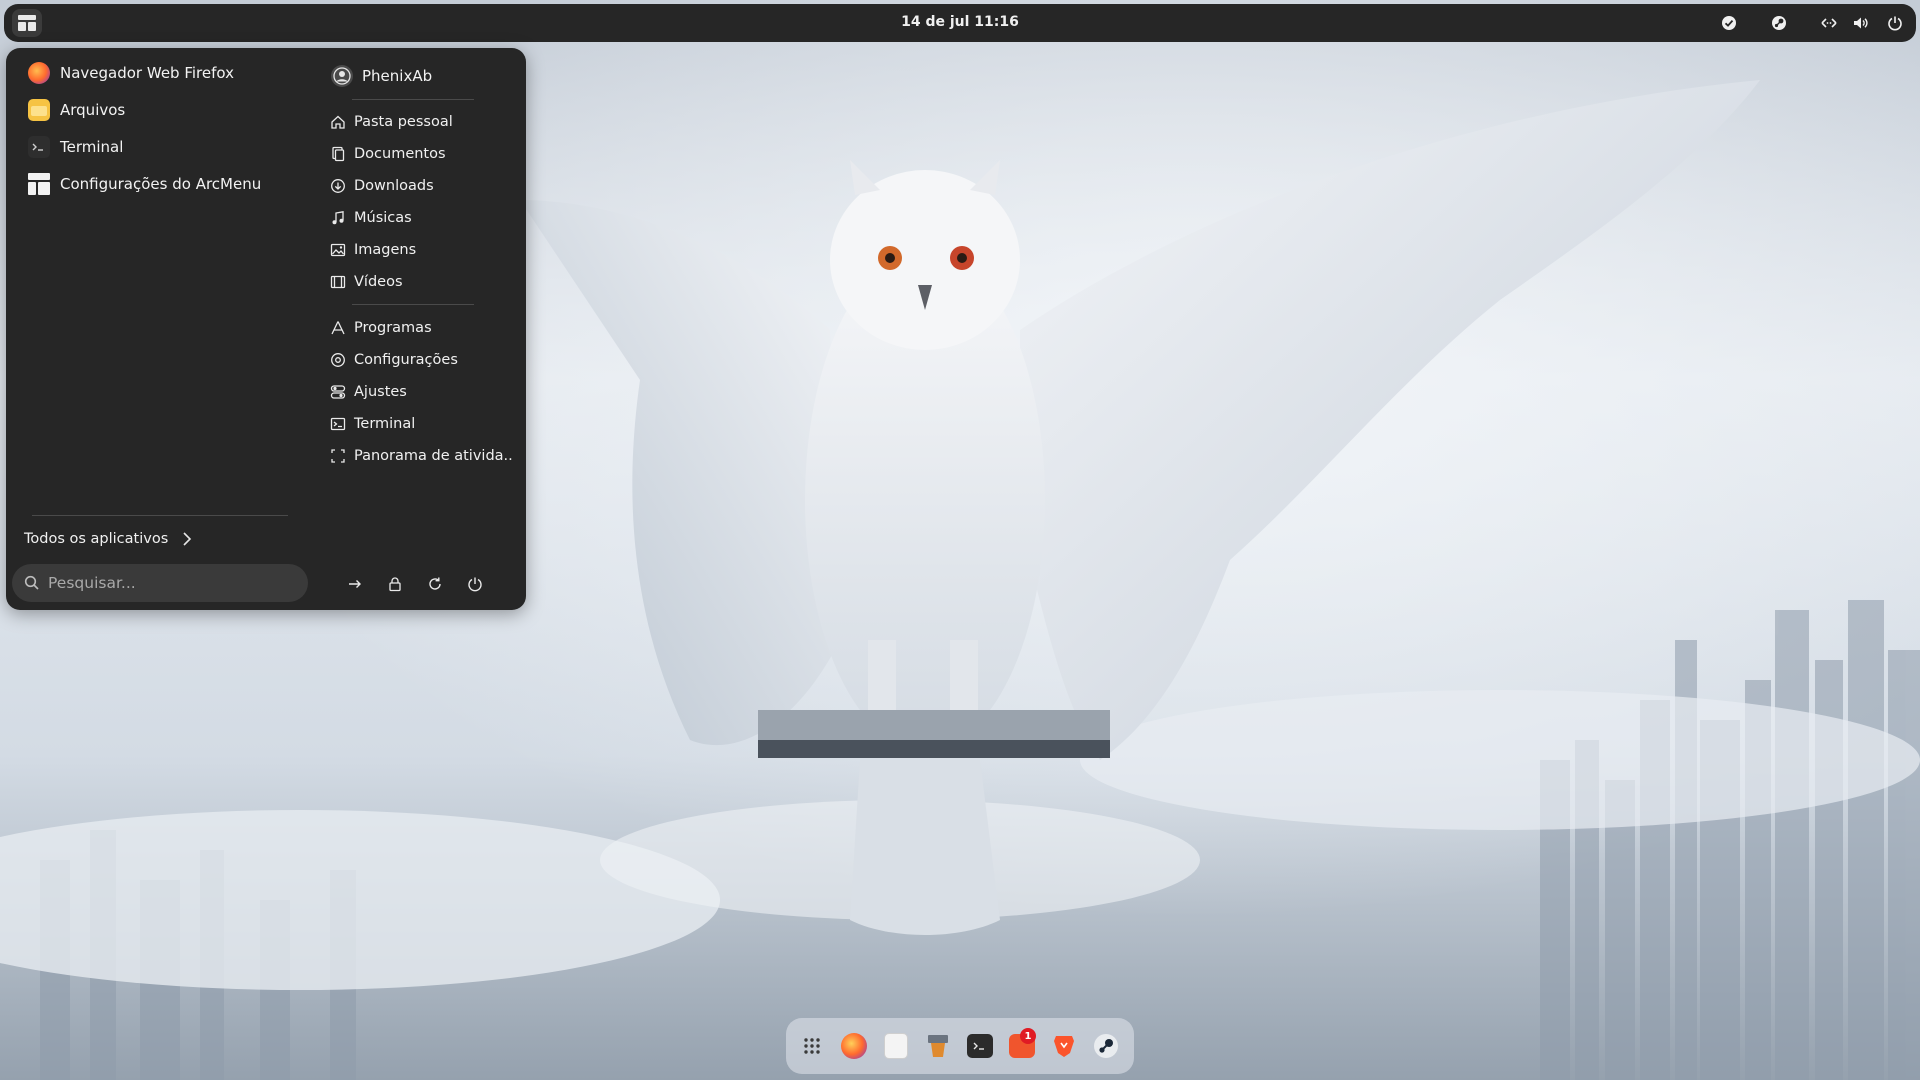 Image resolution: width=1920 pixels, height=1080 pixels. I want to click on pinned-app-arcmenu-settings: Configurações do ArcMenu, so click(162, 184).